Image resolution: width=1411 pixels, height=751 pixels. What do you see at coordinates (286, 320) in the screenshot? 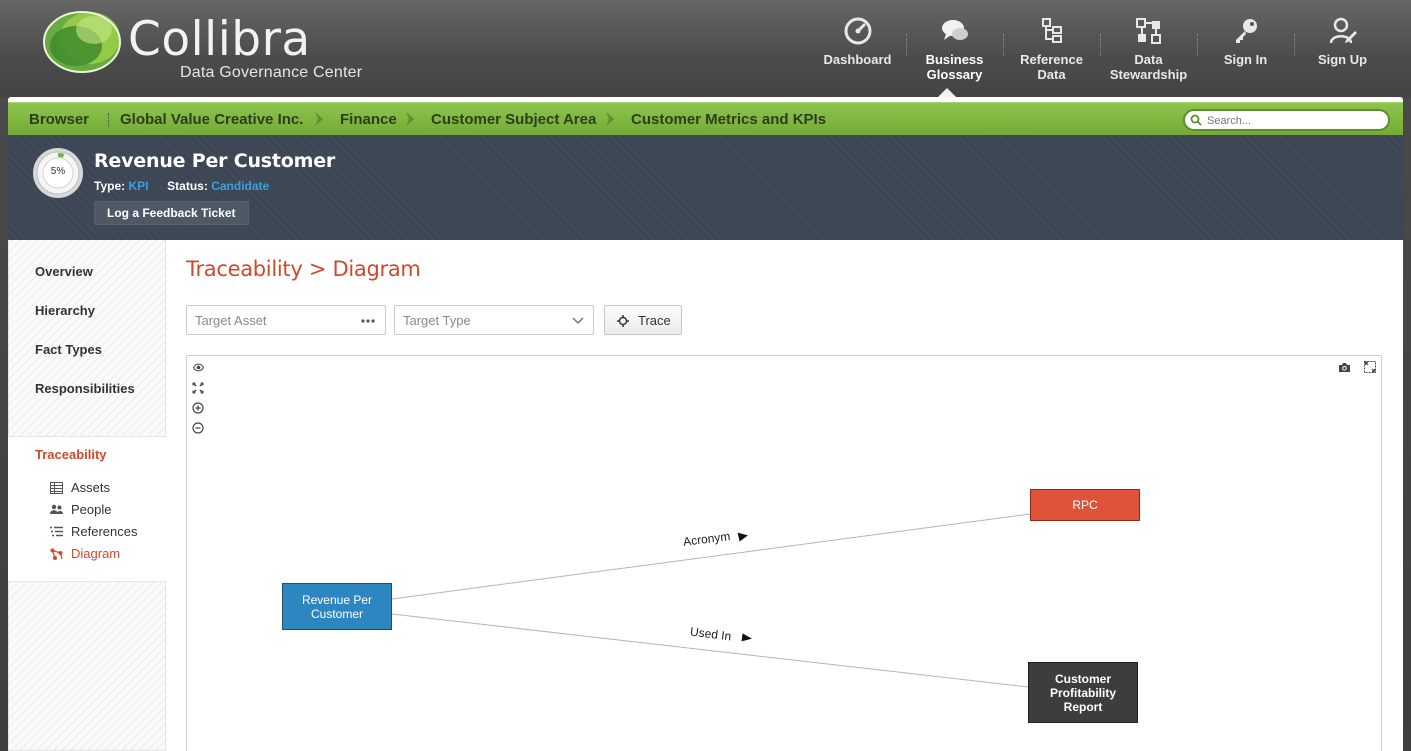
I see `target-asset-field: Target Asset` at bounding box center [286, 320].